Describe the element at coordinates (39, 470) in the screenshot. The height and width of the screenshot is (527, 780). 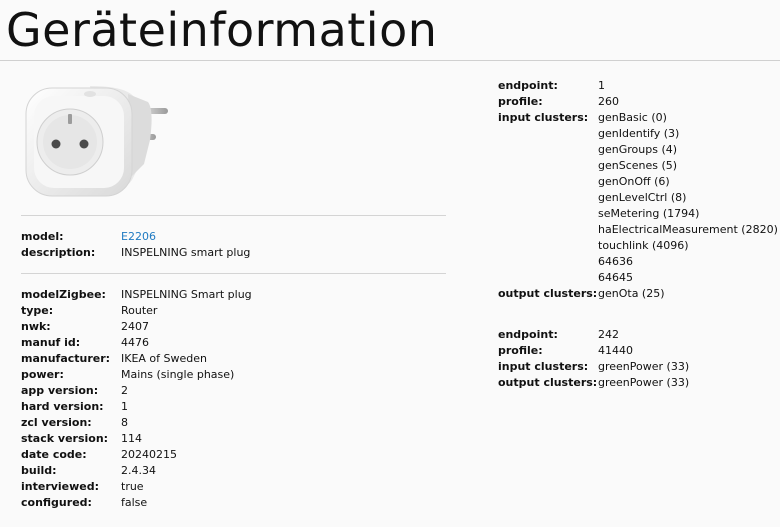
I see `detail-label: build:` at that location.